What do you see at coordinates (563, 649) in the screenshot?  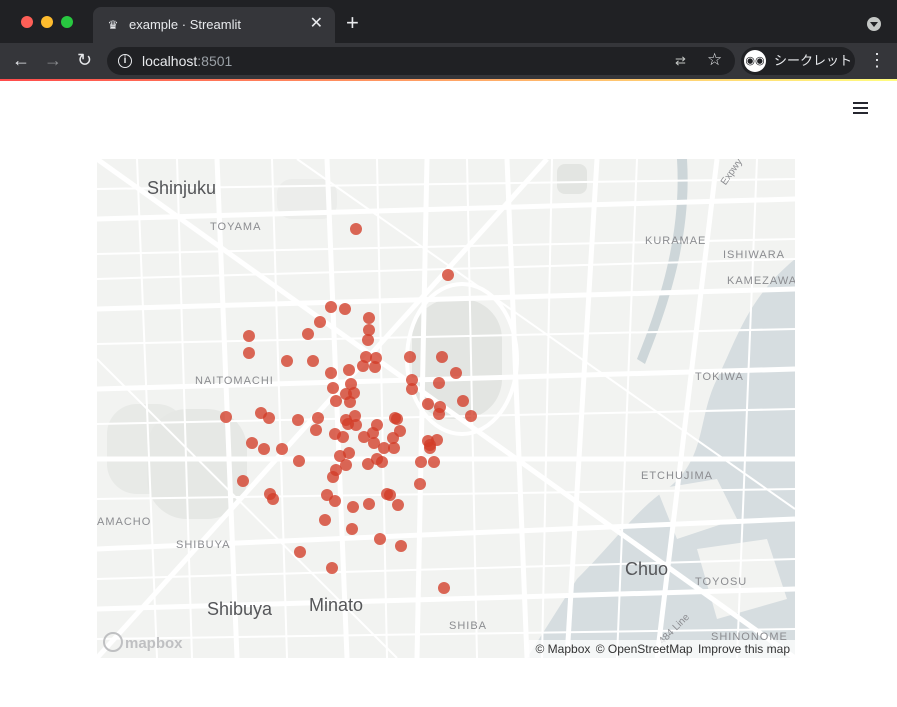 I see `attribution-mapbox-link: © Mapbox` at bounding box center [563, 649].